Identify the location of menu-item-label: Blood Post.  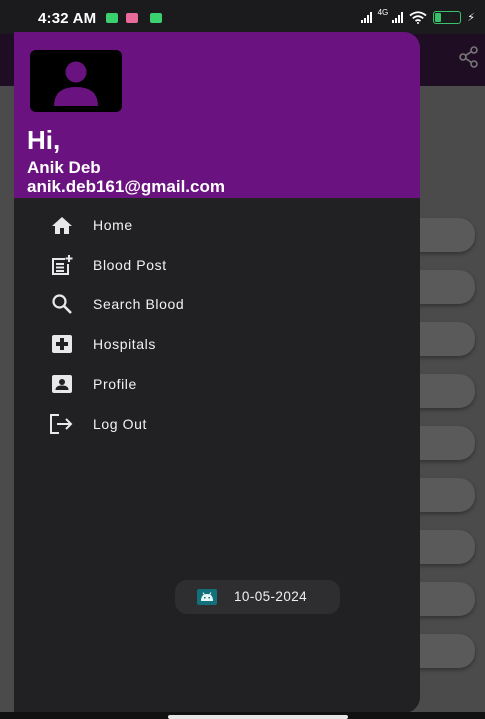
(130, 264).